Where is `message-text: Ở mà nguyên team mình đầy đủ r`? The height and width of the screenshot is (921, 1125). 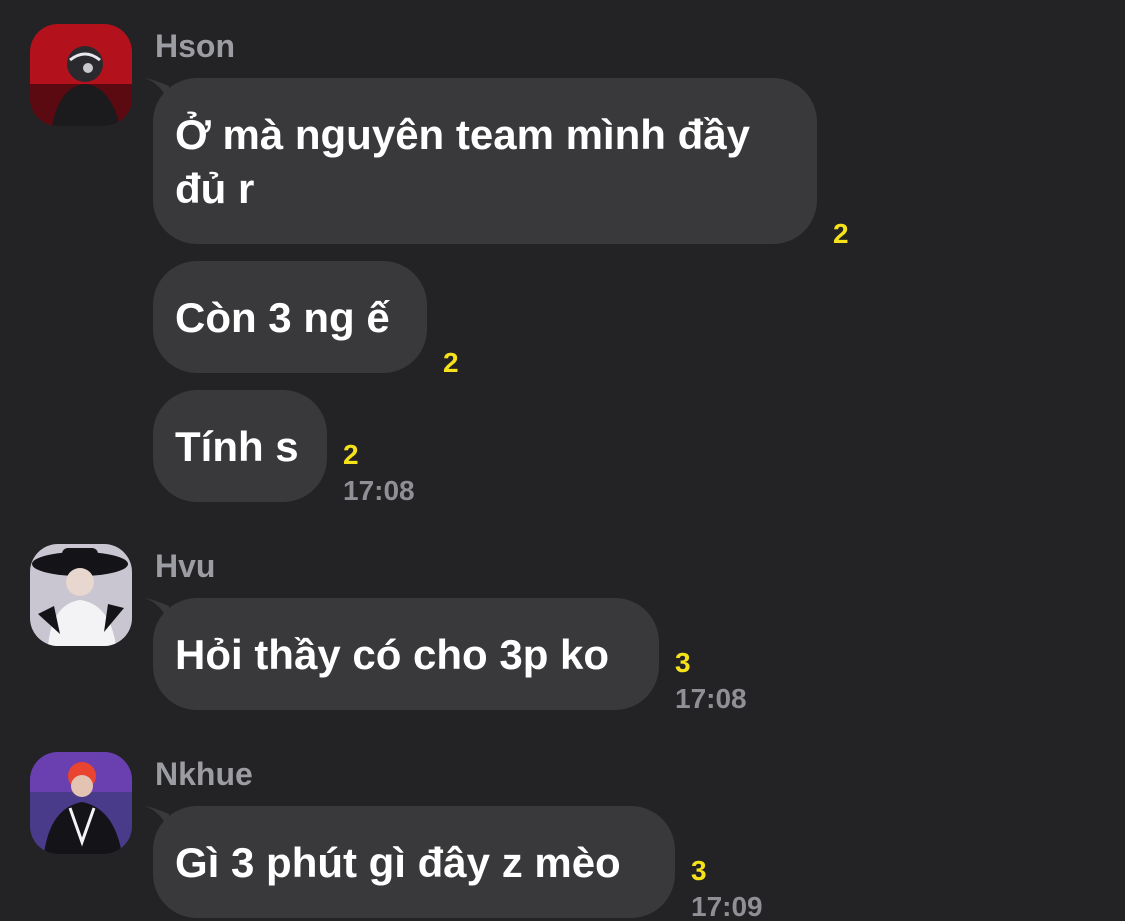
message-text: Ở mà nguyên team mình đầy đủ r is located at coordinates (462, 161).